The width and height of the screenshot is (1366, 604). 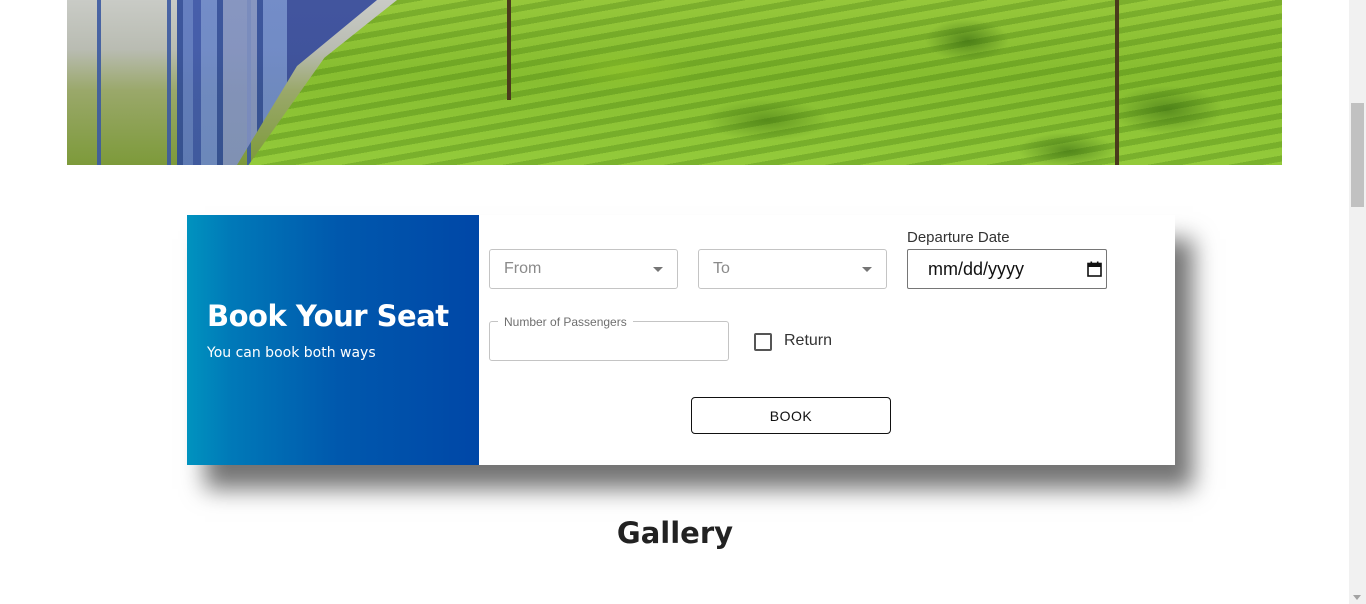 What do you see at coordinates (808, 341) in the screenshot?
I see `return-label: Return` at bounding box center [808, 341].